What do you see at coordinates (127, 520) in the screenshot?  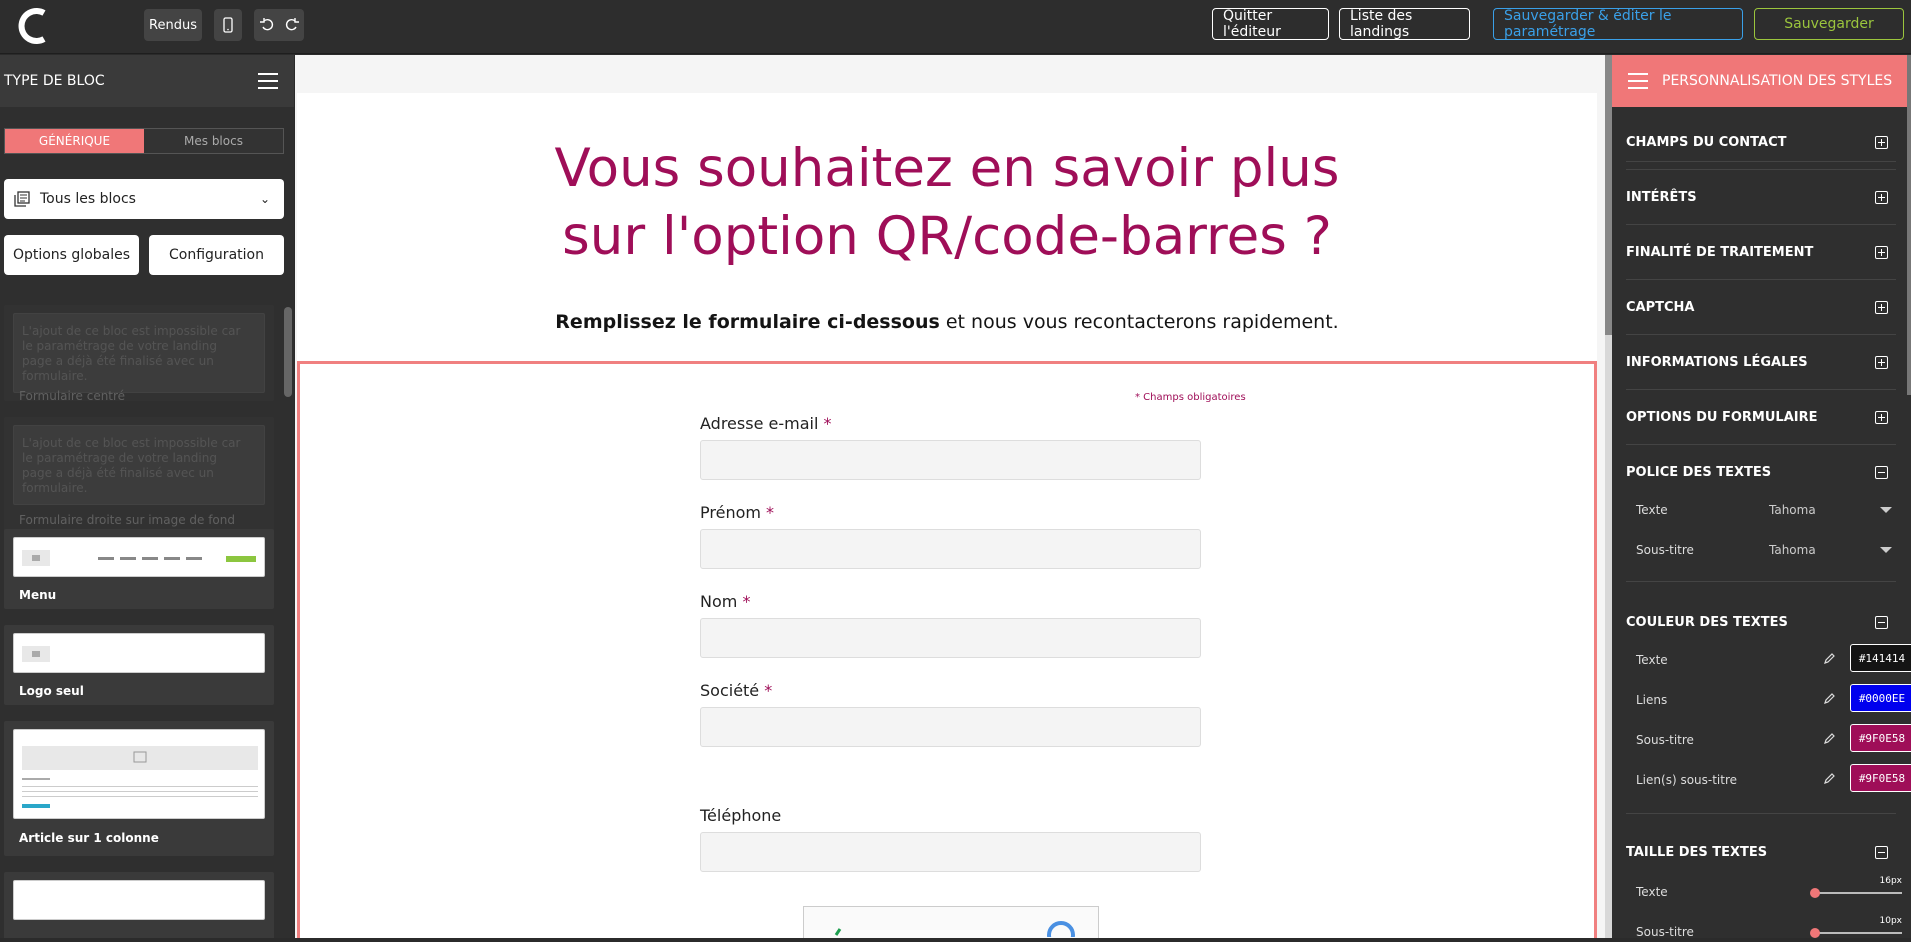 I see `block-label: Formulaire droite sur image de fond` at bounding box center [127, 520].